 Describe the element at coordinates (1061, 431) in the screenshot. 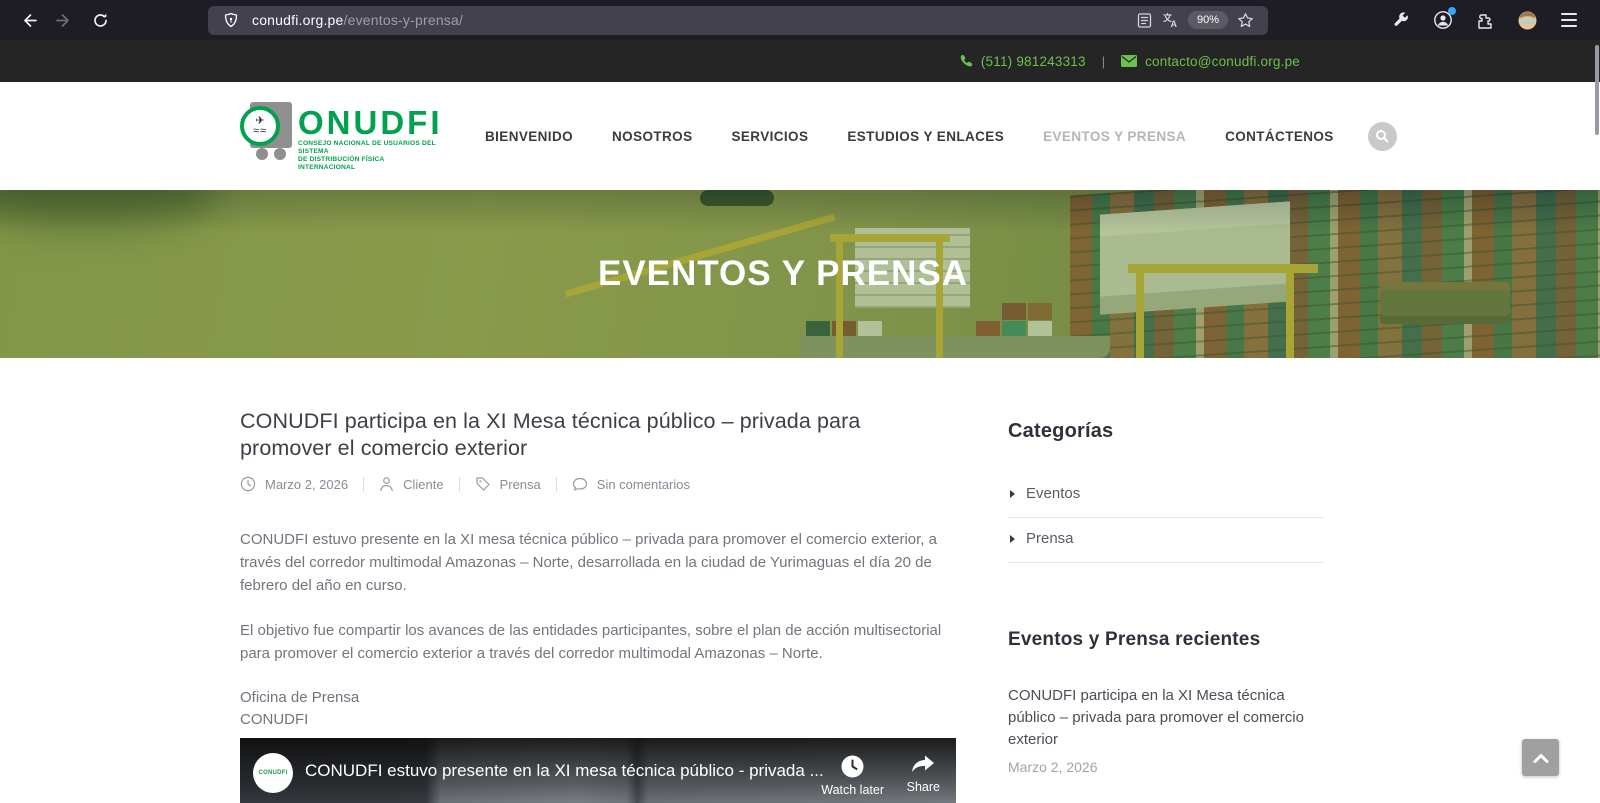

I see `categories-heading: Categorías` at that location.